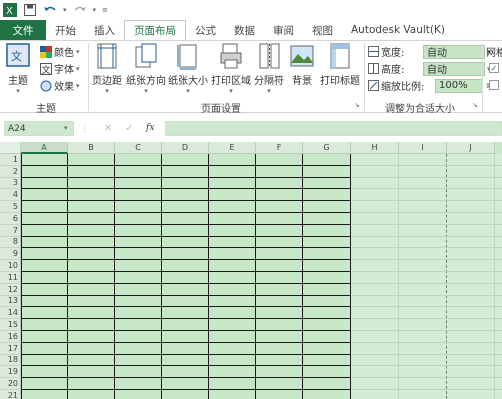  Describe the element at coordinates (437, 70) in the screenshot. I see `height-value: 自动` at that location.